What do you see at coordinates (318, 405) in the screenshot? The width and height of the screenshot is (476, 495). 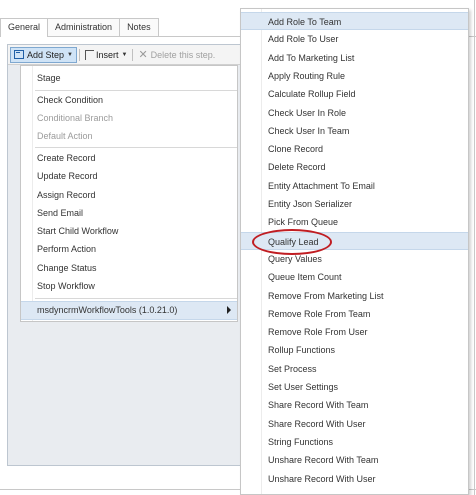 I see `submenu-item-label: Share Record With Team` at bounding box center [318, 405].